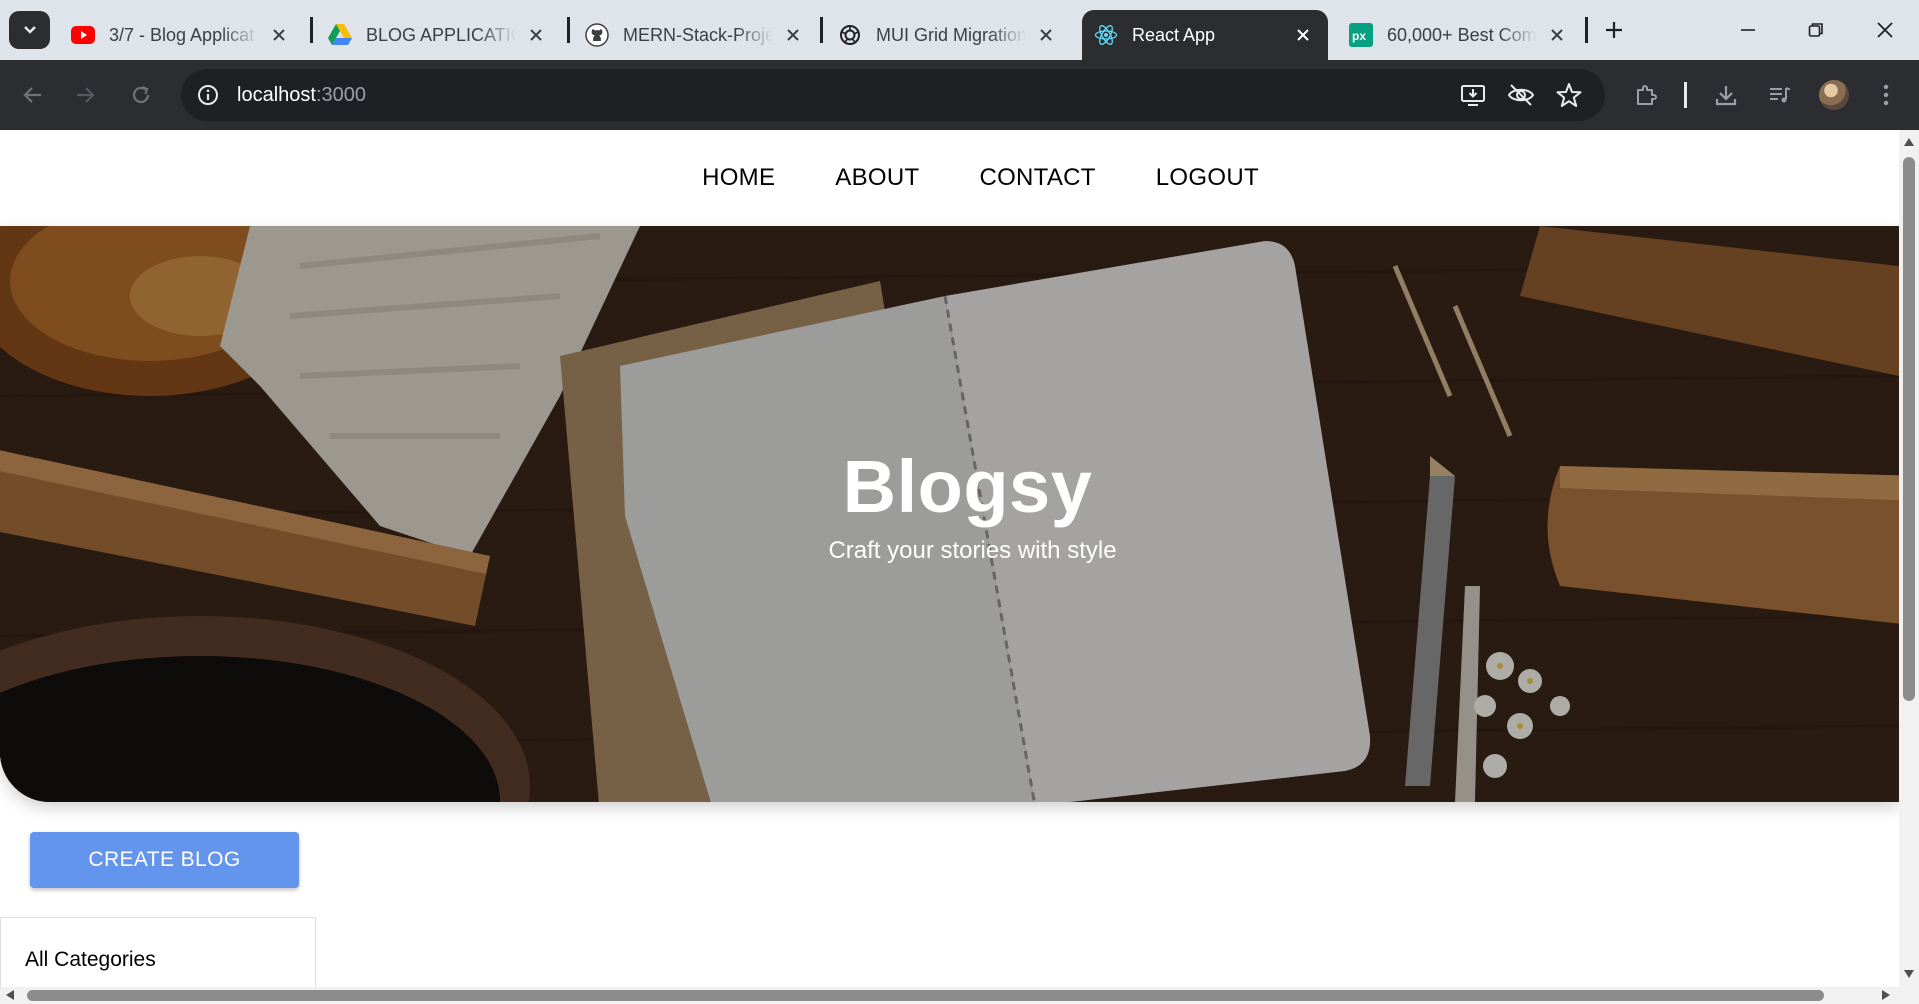  I want to click on horizontal-scrollbar, so click(959, 995).